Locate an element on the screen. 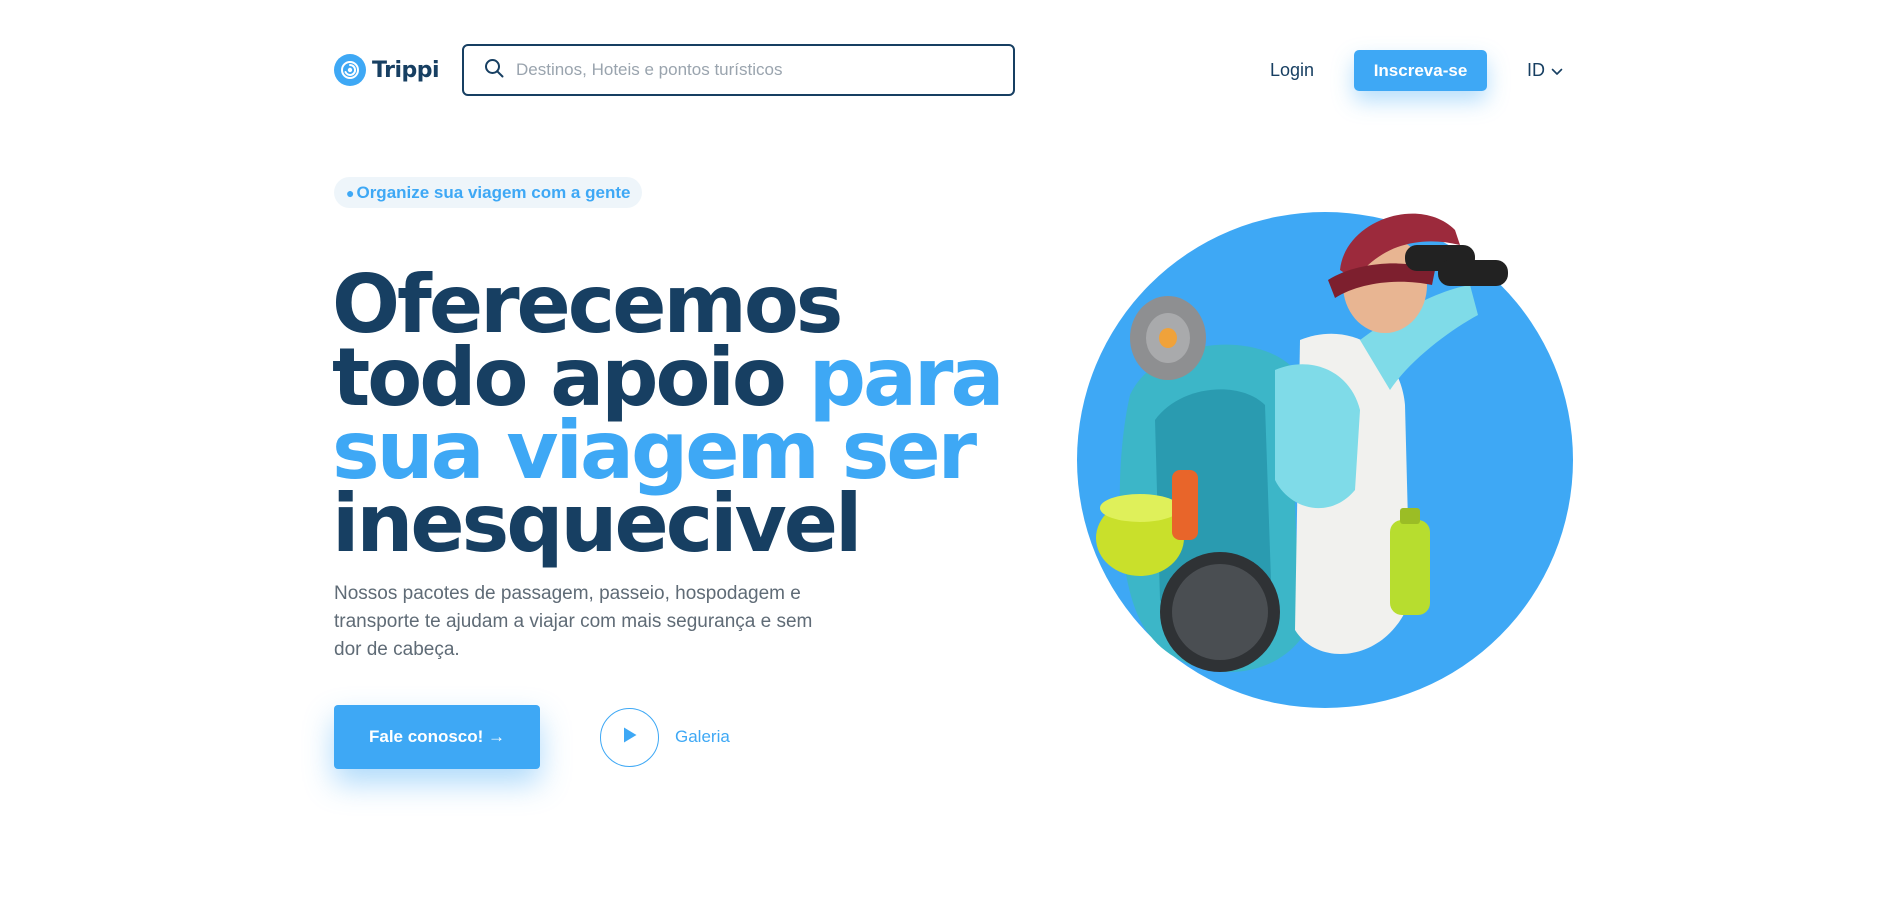 The image size is (1900, 920). login-link: Login is located at coordinates (1292, 70).